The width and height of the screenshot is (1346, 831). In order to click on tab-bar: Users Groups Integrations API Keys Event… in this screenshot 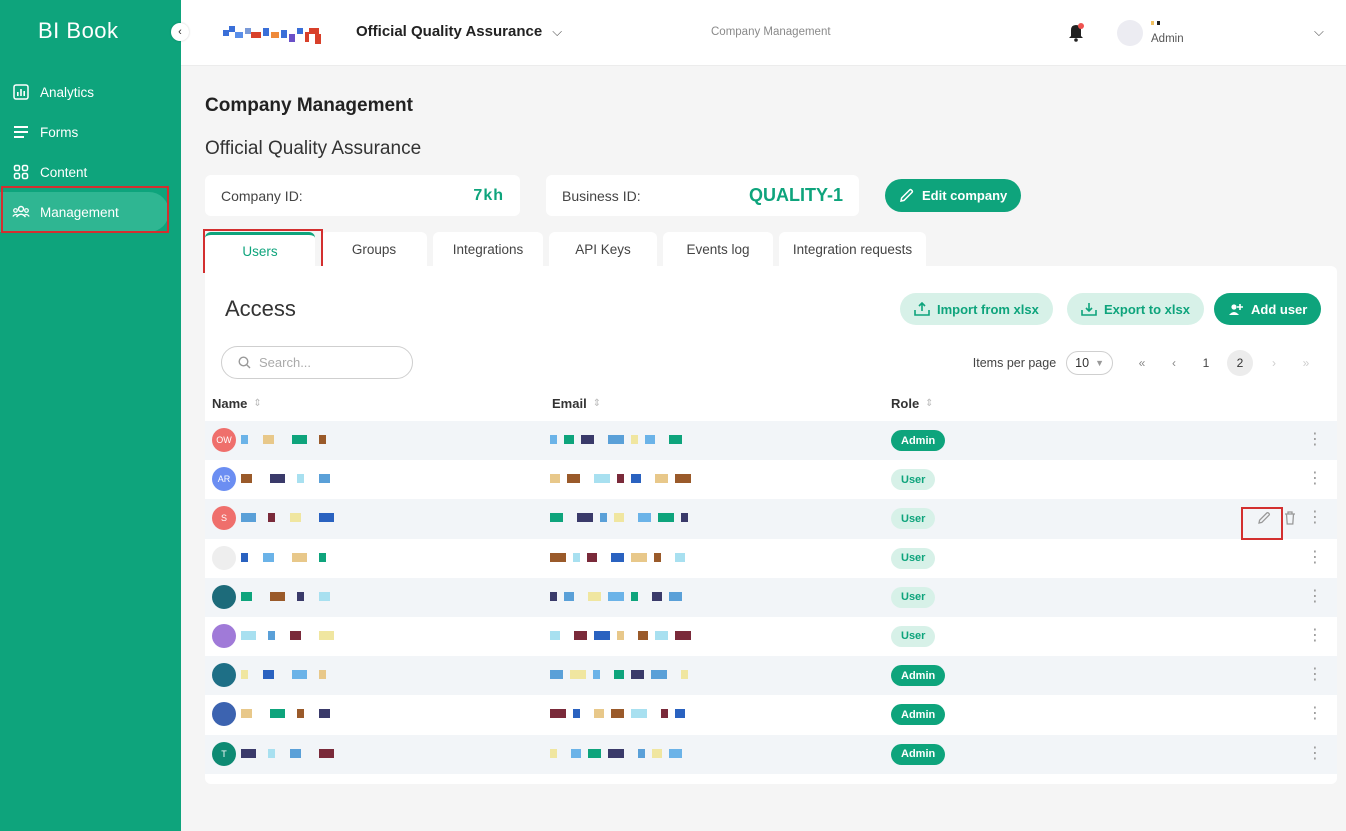, I will do `click(565, 249)`.